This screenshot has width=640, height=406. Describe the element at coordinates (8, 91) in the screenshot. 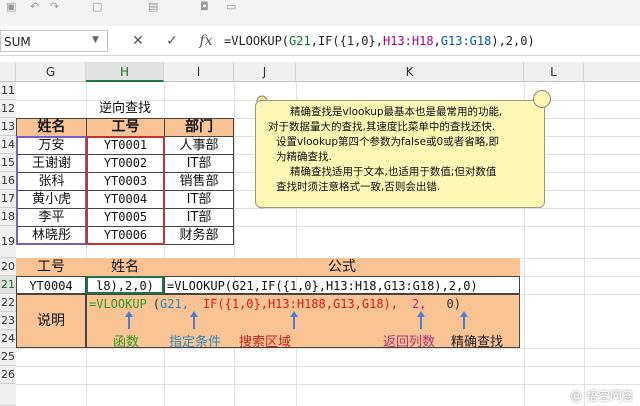

I see `row-header-11: 11` at that location.